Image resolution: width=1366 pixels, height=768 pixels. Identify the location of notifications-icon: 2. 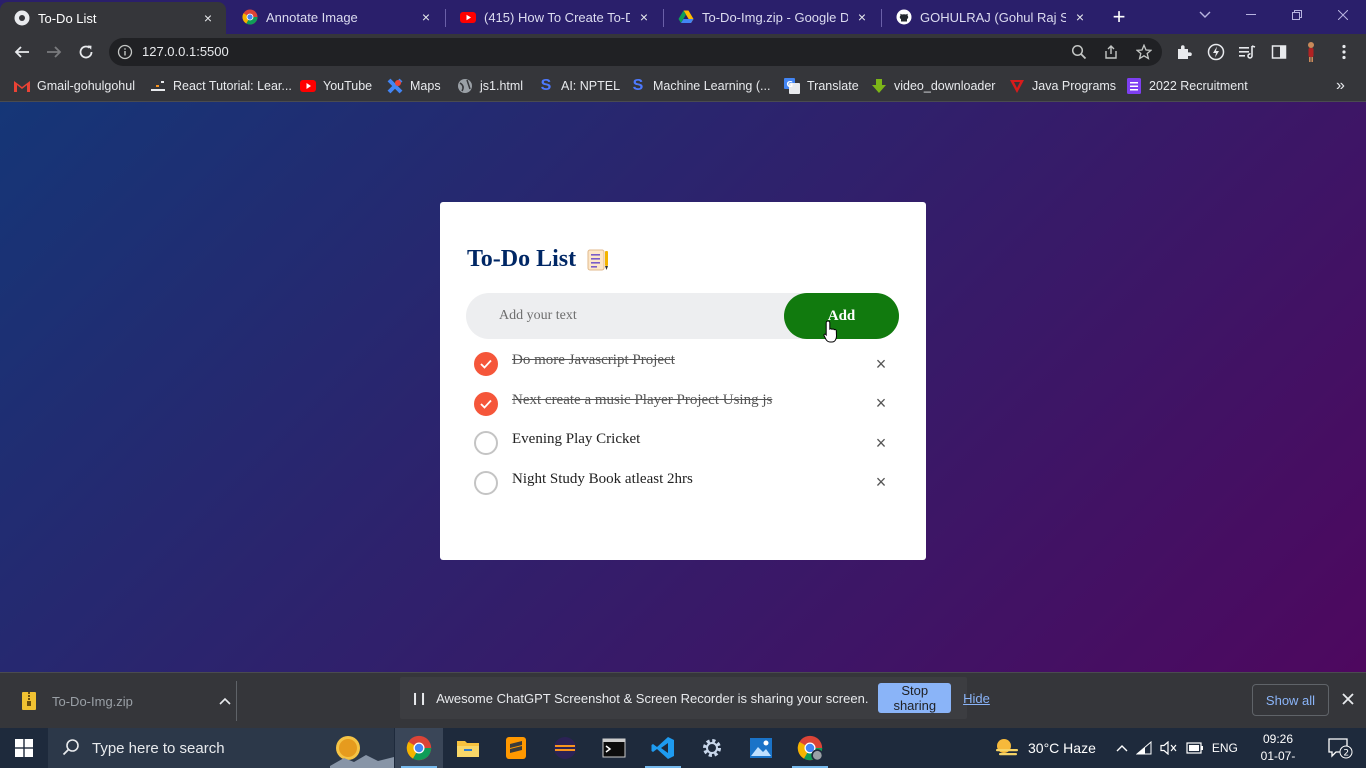
(1340, 748).